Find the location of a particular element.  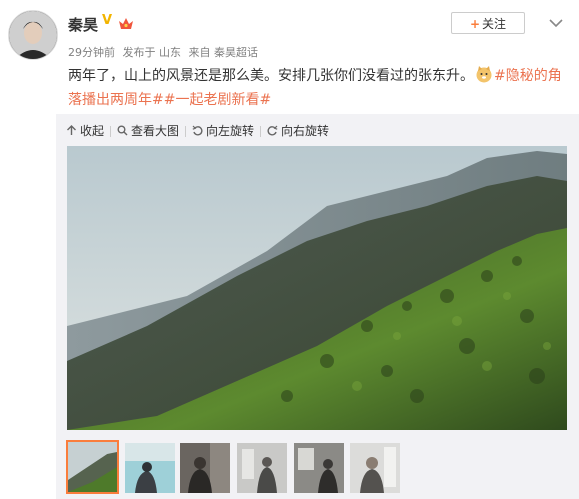

rotate-right-label: 向右旋转 is located at coordinates (305, 131).